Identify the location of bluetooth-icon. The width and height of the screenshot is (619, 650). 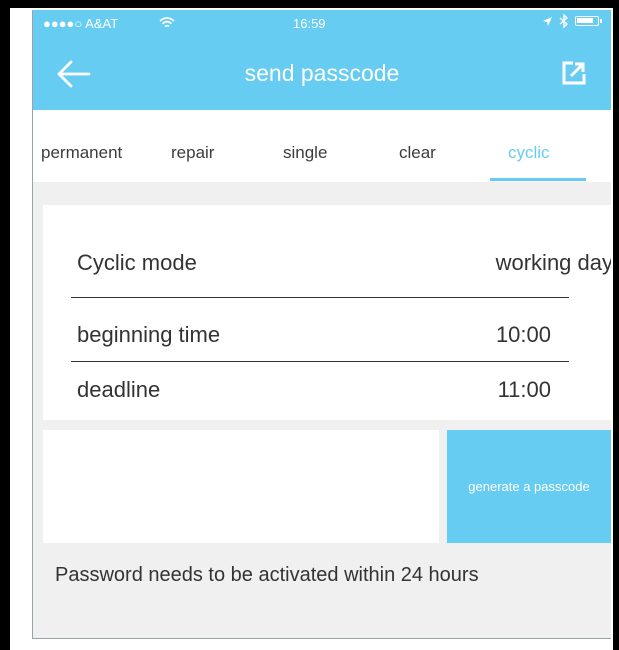
(564, 21).